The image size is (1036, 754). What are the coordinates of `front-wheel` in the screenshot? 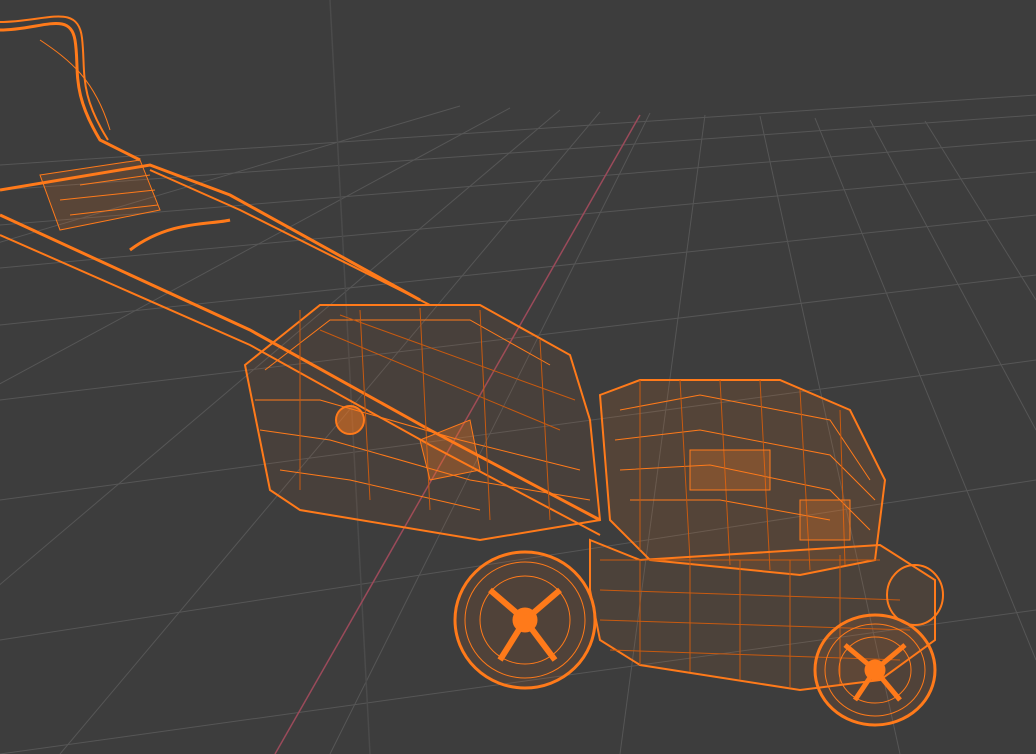 It's located at (875, 670).